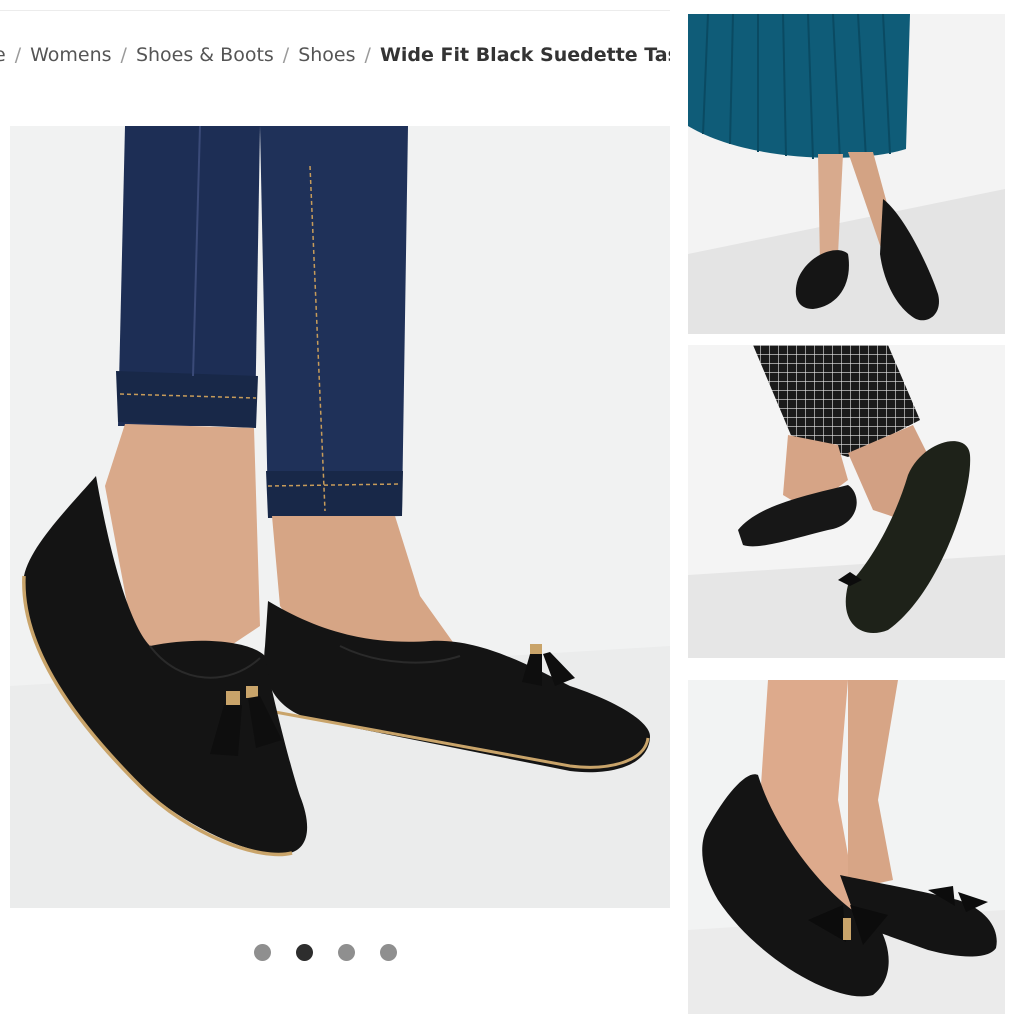 The width and height of the screenshot is (1024, 1024). I want to click on breadcrumb-item-home: e, so click(3, 55).